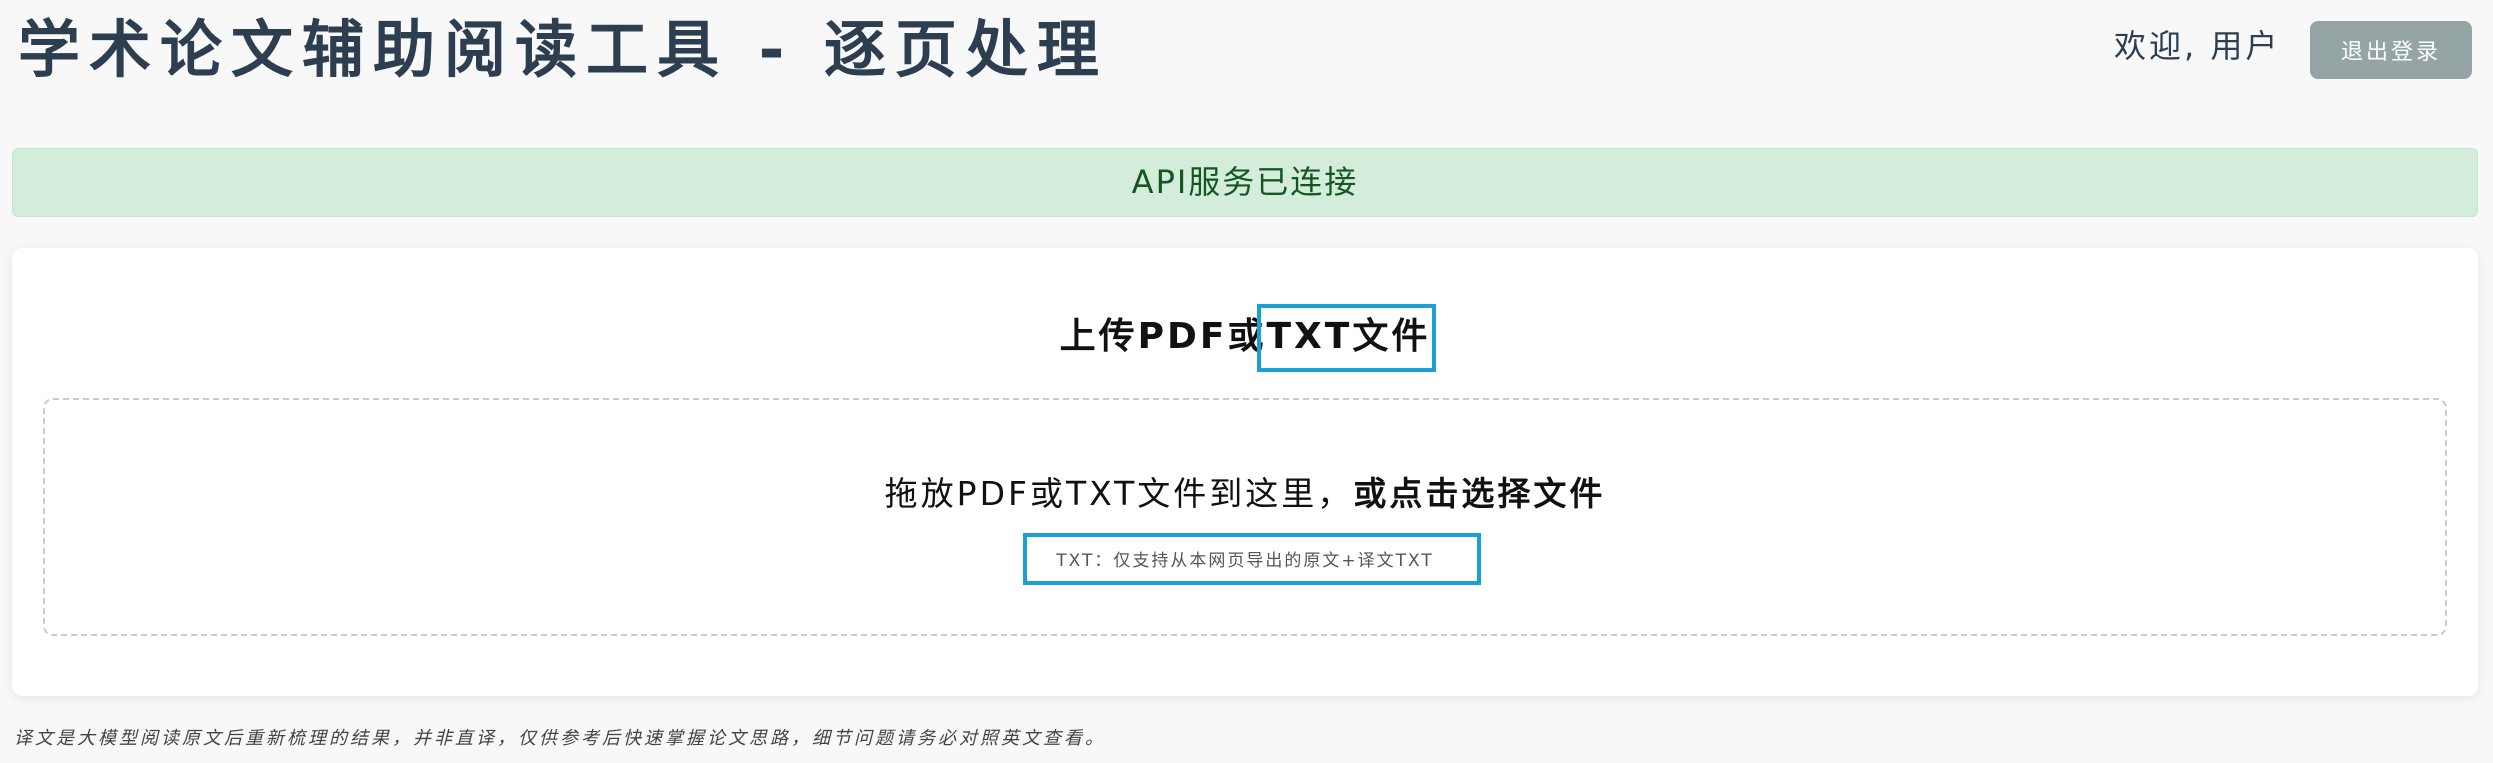 This screenshot has height=763, width=2493. What do you see at coordinates (563, 49) in the screenshot?
I see `page-title: 学术论文辅助阅读工具 - 逐页处理` at bounding box center [563, 49].